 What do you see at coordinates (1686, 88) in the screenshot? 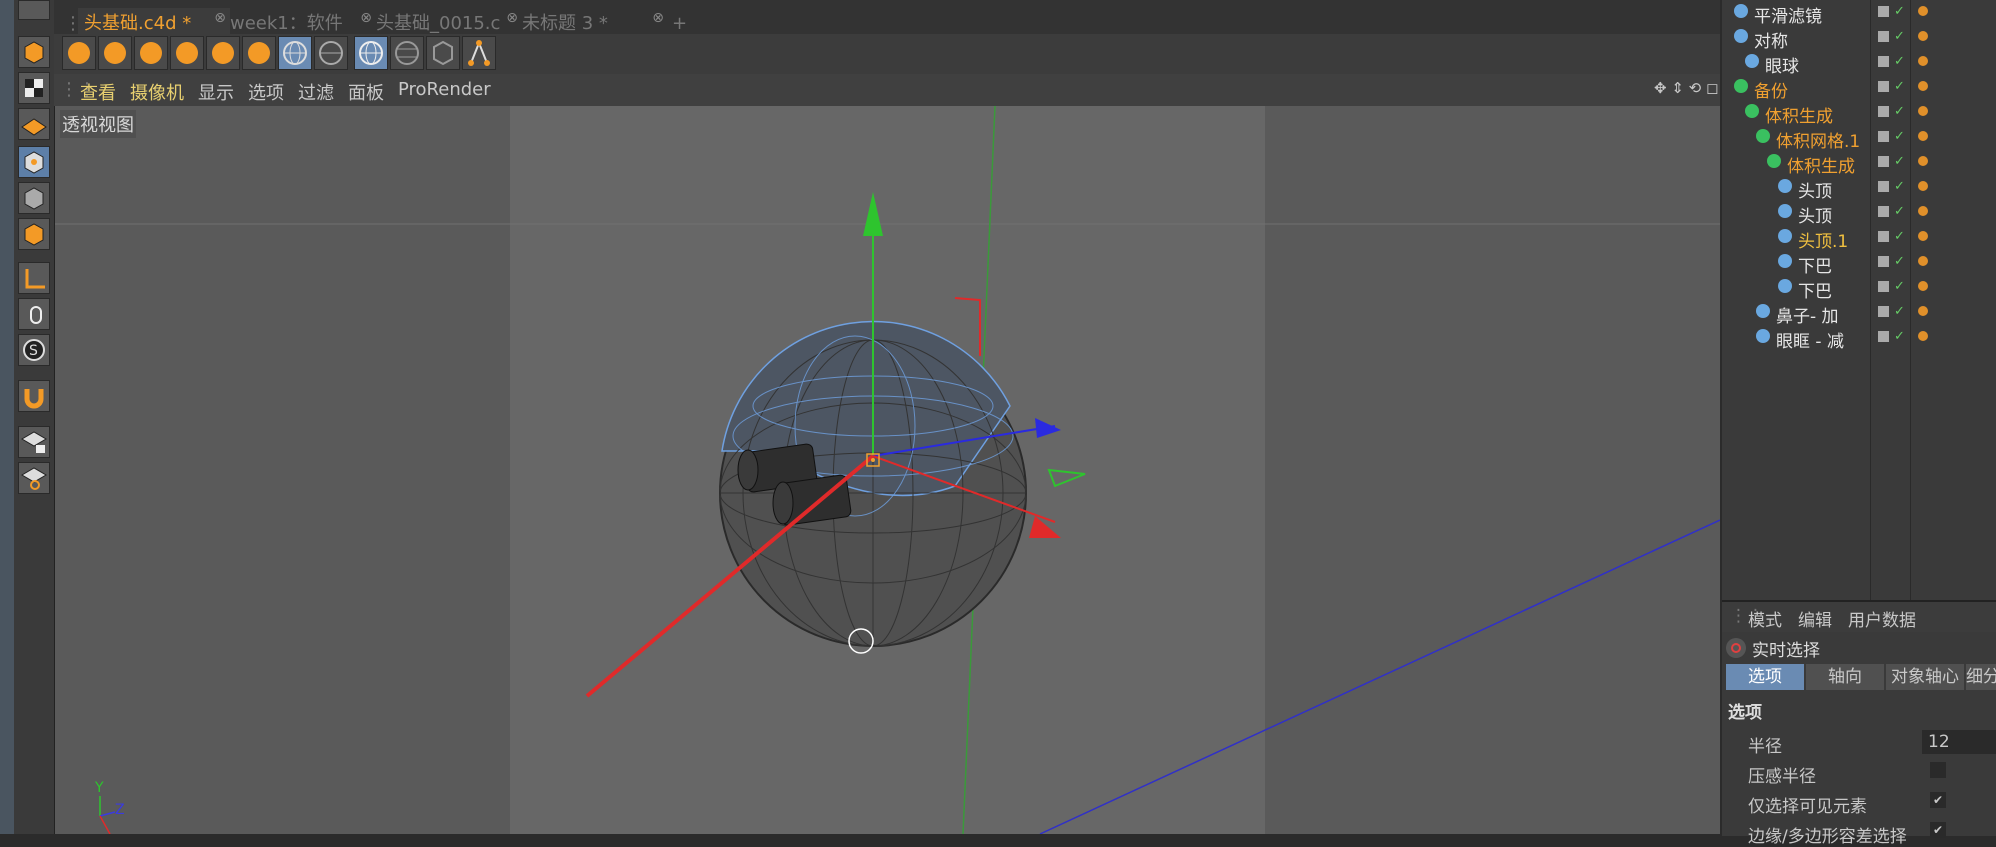
I see `viewport-nav-icons: ✥ ⇕ ⟲ ◻` at bounding box center [1686, 88].